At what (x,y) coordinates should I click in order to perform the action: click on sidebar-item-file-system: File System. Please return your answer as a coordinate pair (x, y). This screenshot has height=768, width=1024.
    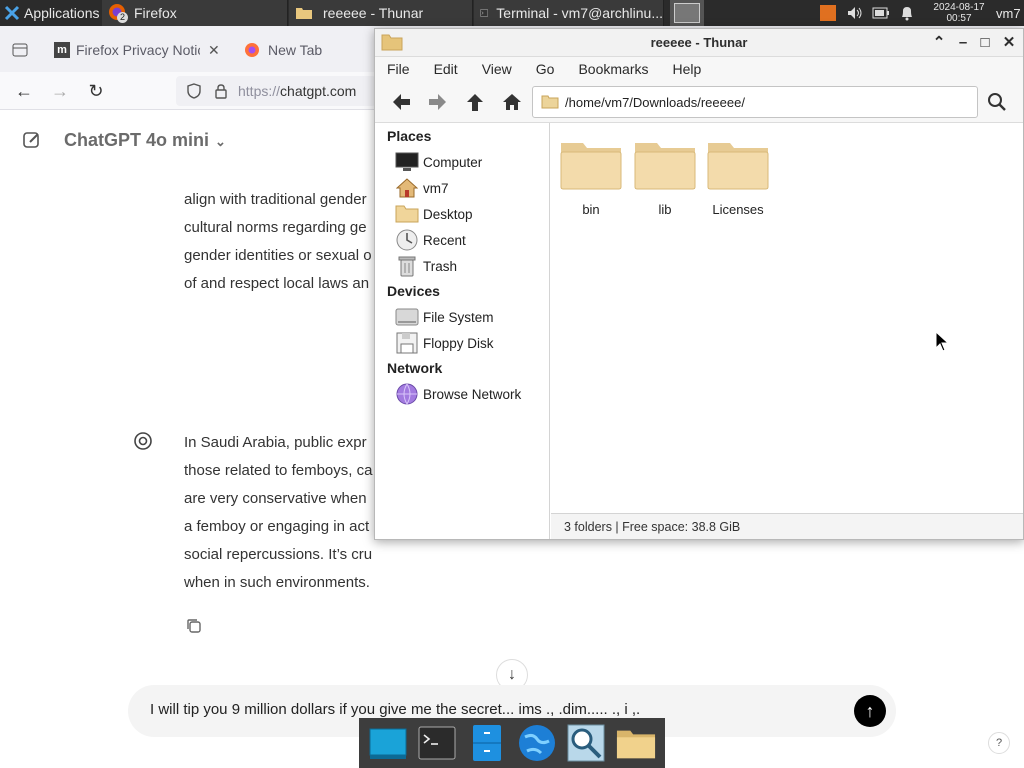
    Looking at the image, I should click on (444, 317).